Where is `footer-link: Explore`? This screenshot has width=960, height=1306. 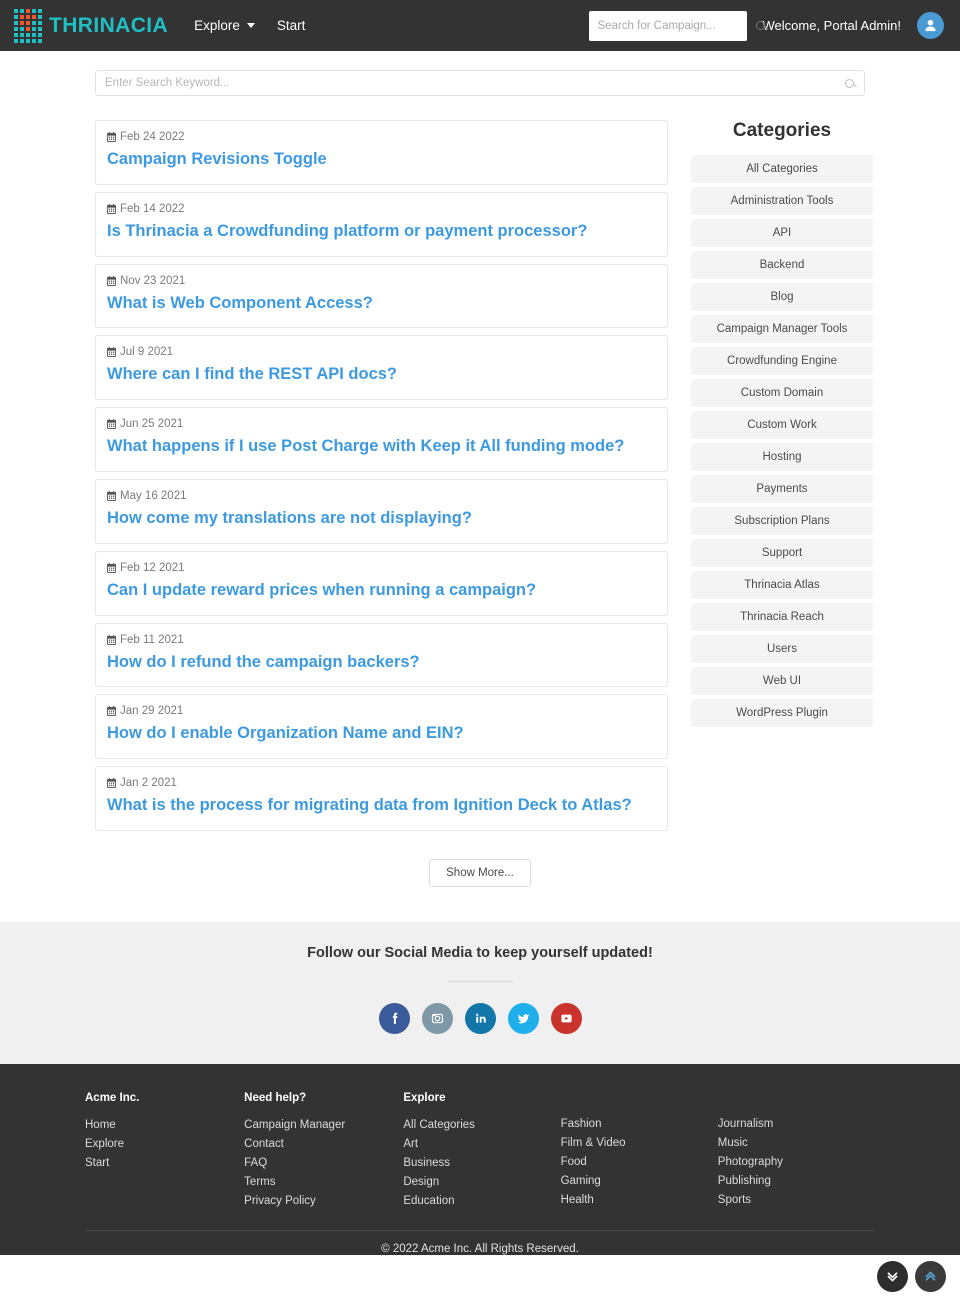 footer-link: Explore is located at coordinates (164, 1144).